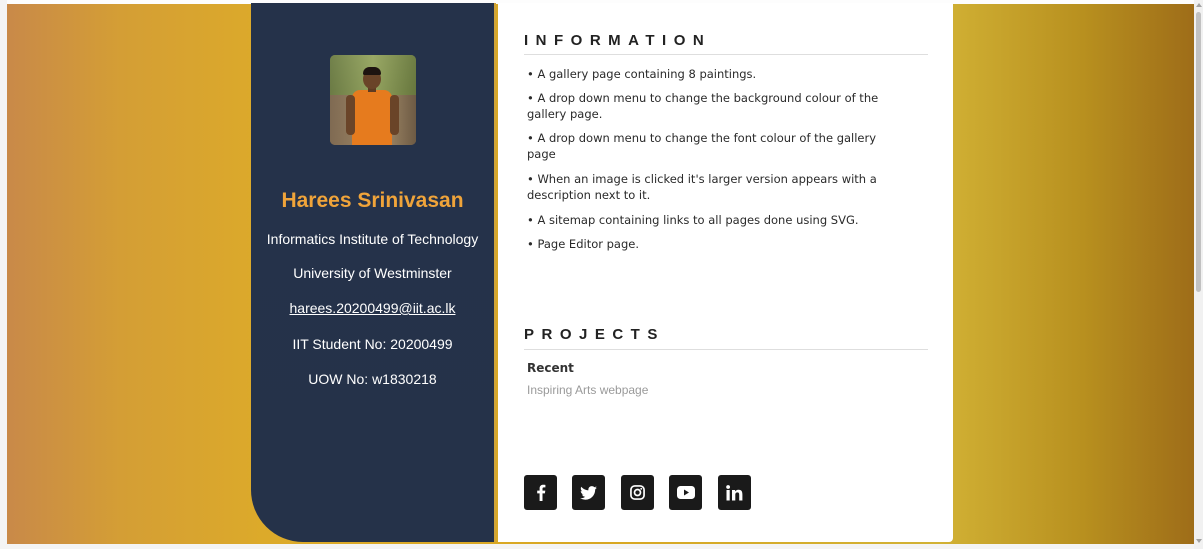 This screenshot has width=1203, height=549. I want to click on facebook-icon, so click(540, 492).